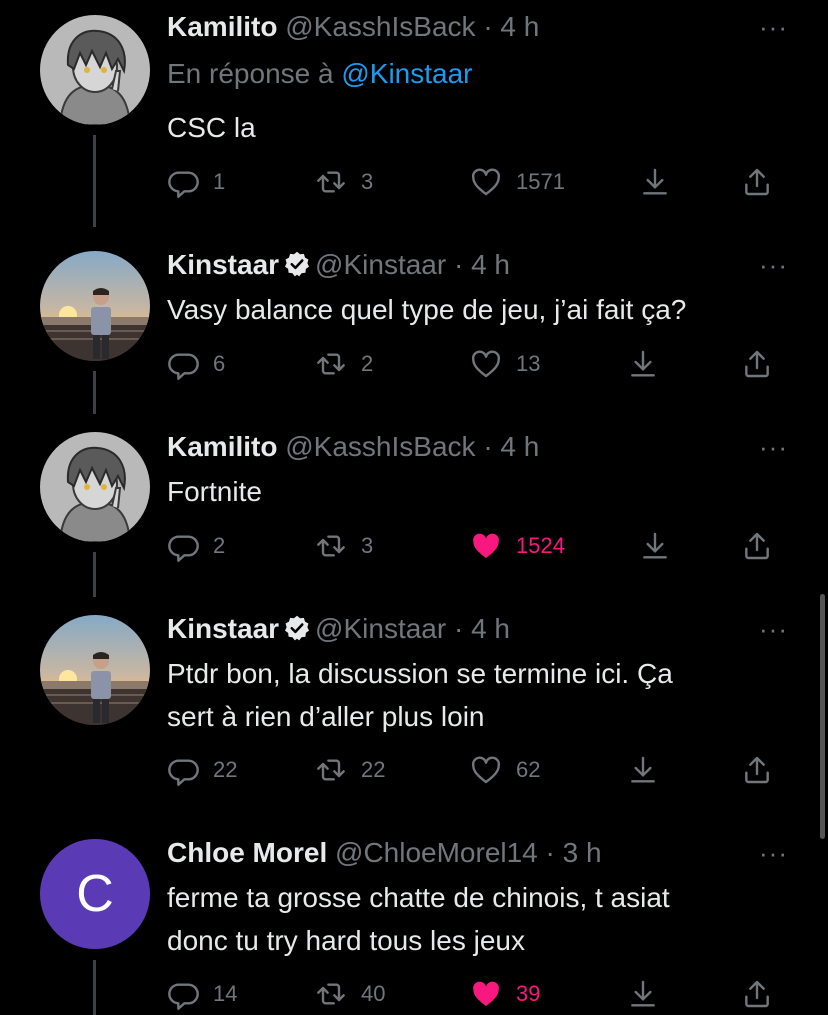 The image size is (828, 1015). I want to click on like-count: 13, so click(528, 363).